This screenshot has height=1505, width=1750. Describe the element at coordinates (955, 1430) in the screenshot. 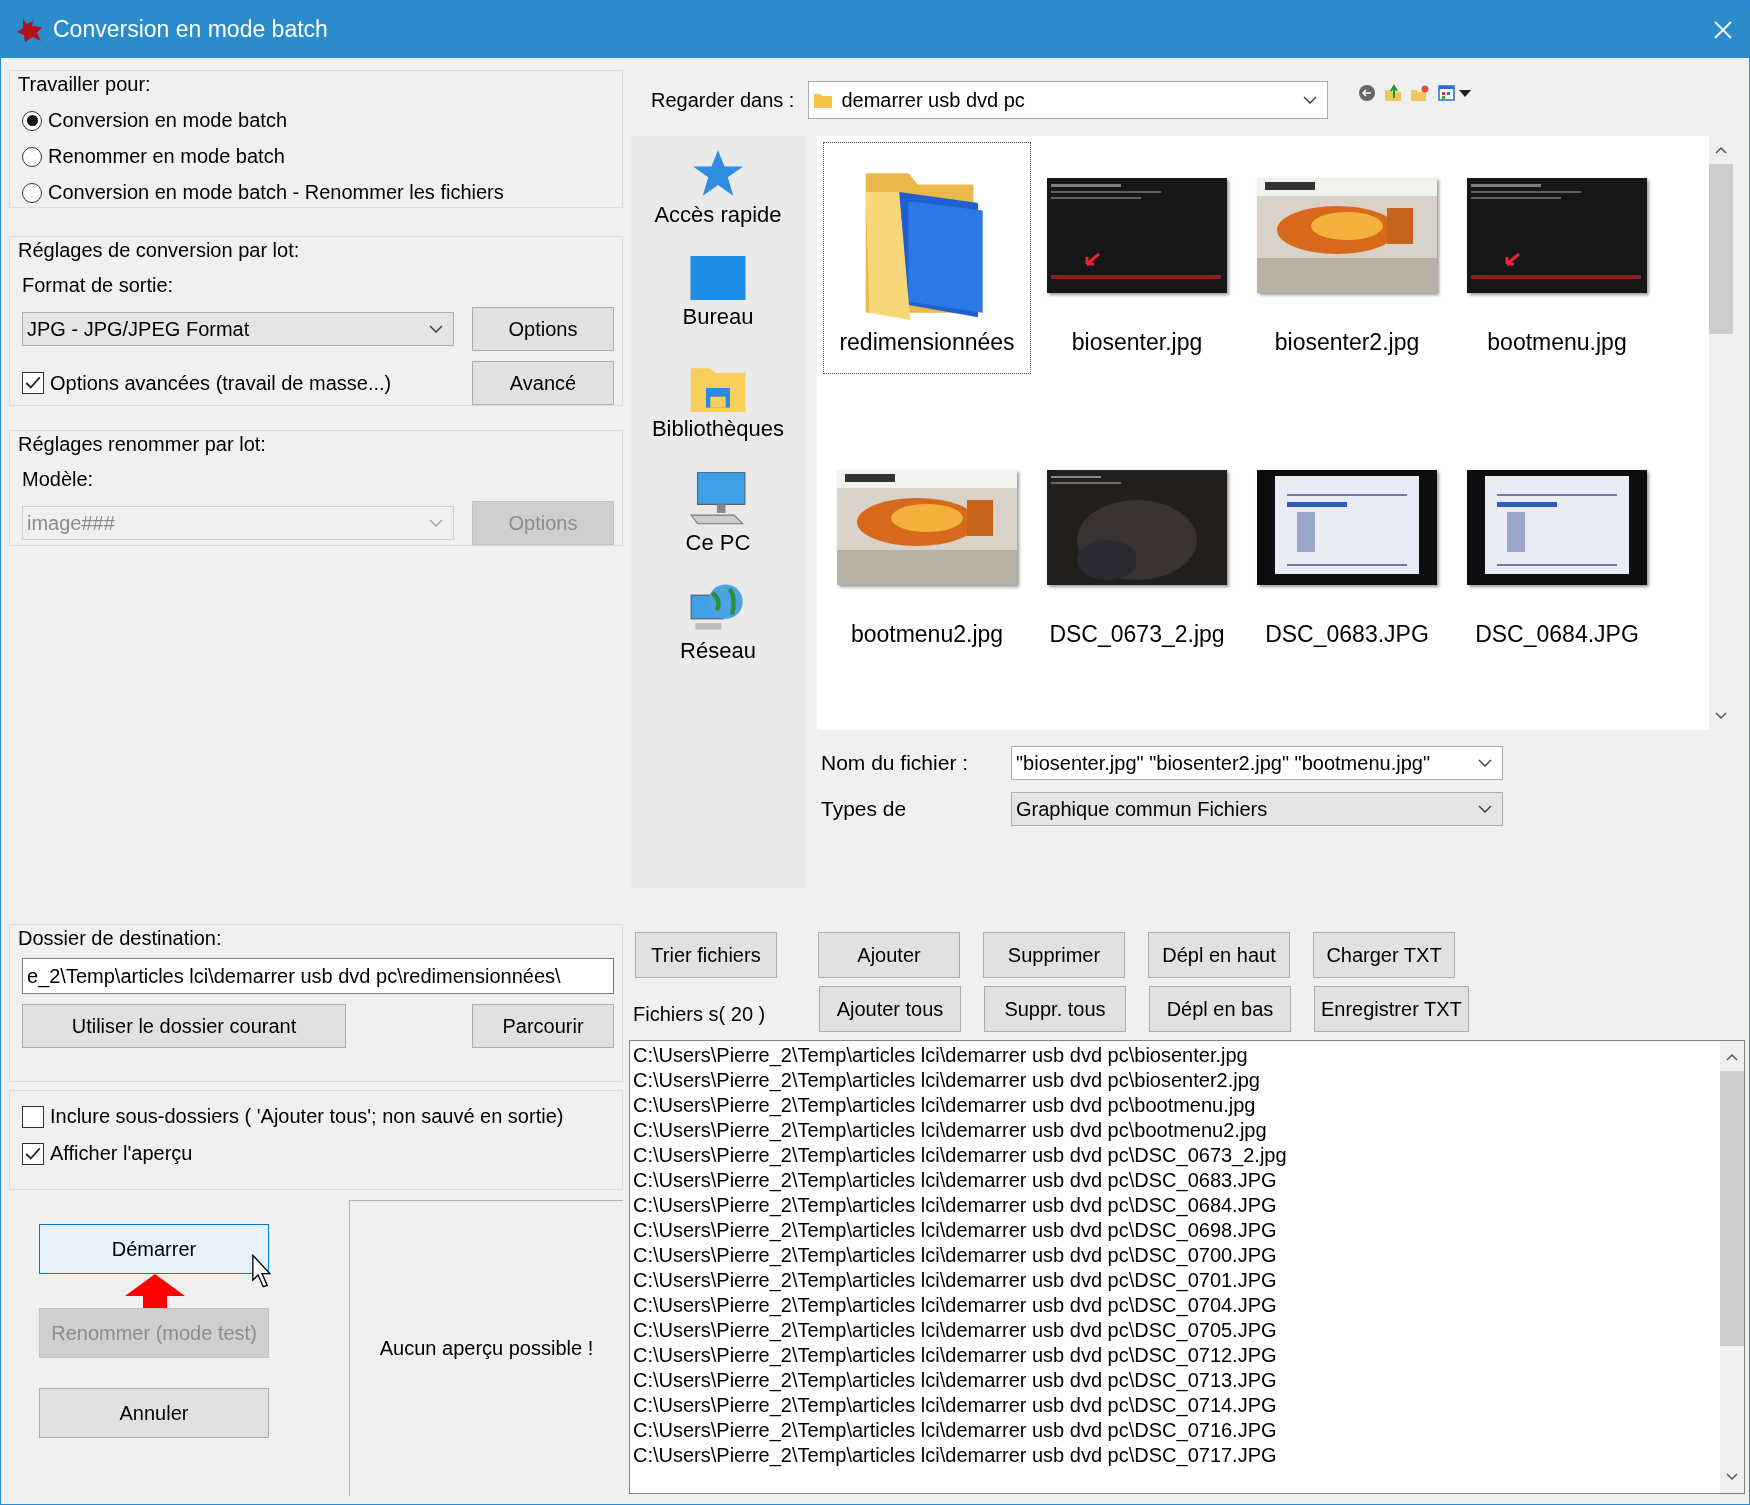

I see `file-path: C:\Users\Pierre_2\Temp\articles lci\demarrer usb dvd pc\DSC_0716.JPG` at that location.